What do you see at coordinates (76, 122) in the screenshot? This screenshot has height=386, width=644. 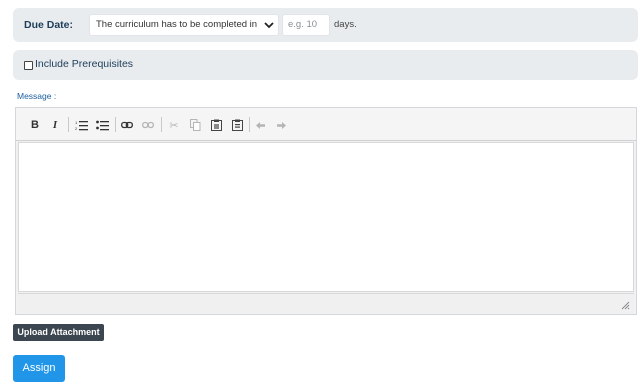 I see `svg-text: 1` at bounding box center [76, 122].